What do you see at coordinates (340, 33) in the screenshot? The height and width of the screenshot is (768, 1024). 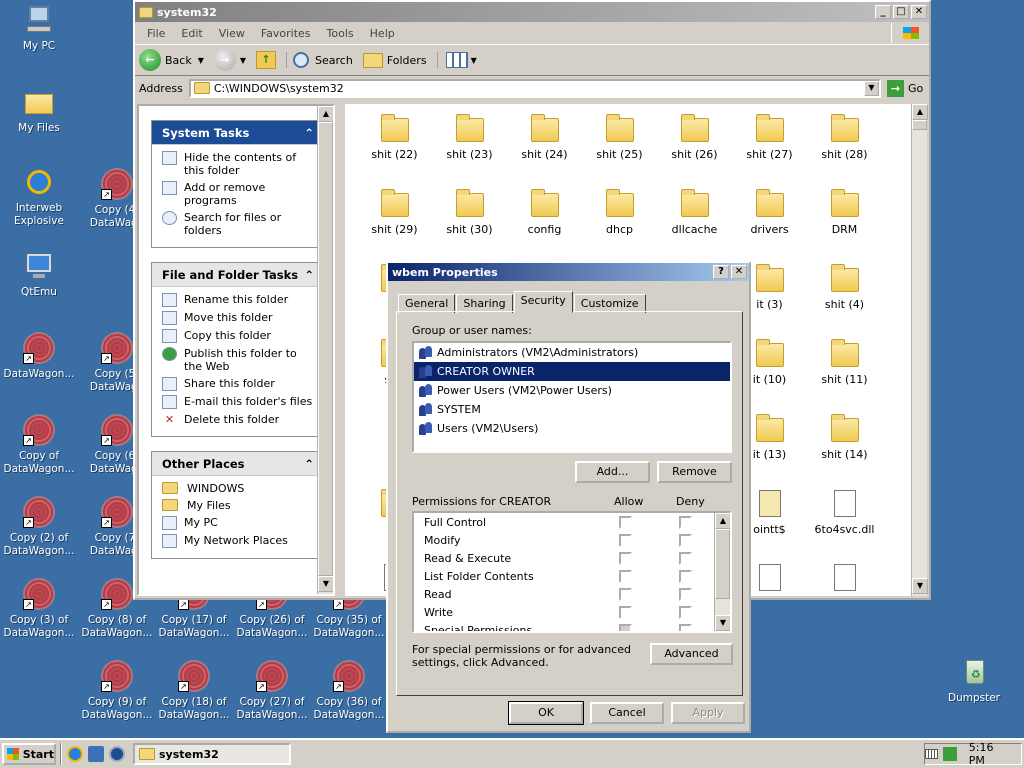 I see `menu-tools: Tools` at bounding box center [340, 33].